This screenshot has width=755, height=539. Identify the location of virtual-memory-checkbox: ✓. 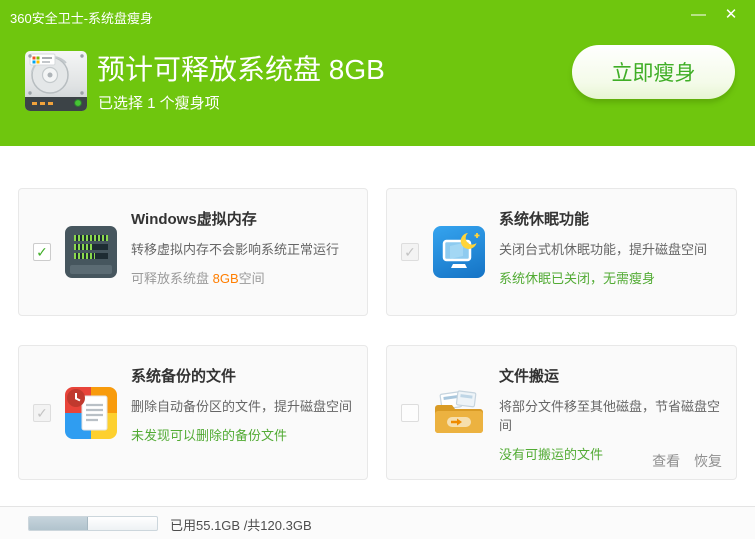
(42, 252).